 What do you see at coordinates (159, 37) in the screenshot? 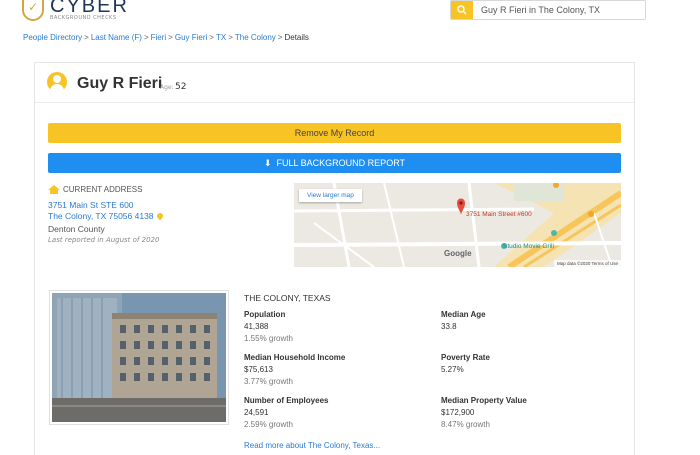
I see `breadcrumb-fieri: Fieri` at bounding box center [159, 37].